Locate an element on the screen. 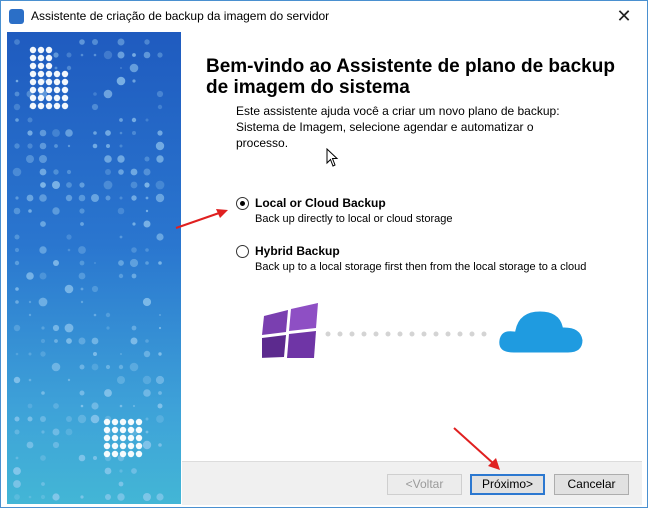 The height and width of the screenshot is (508, 648). backup-illustration is located at coordinates (424, 330).